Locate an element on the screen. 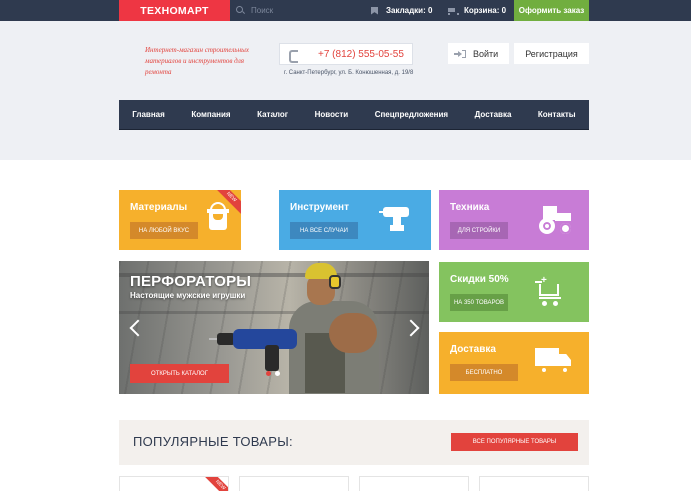 The image size is (691, 491). tile-delivery-title: Доставка is located at coordinates (473, 349).